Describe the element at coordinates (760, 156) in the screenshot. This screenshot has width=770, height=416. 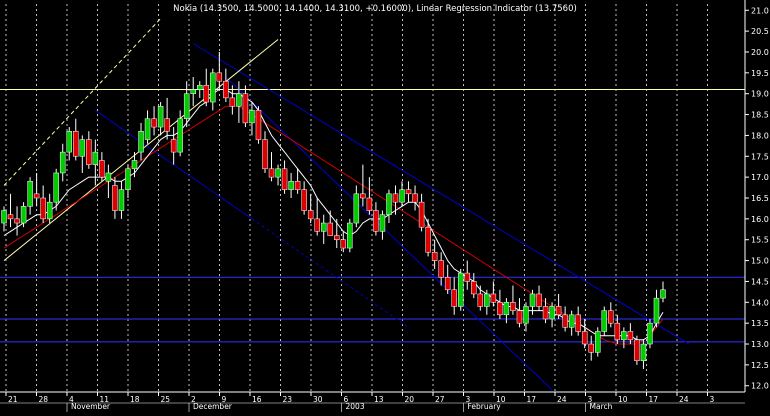
I see `y-tick-label: 17.5` at that location.